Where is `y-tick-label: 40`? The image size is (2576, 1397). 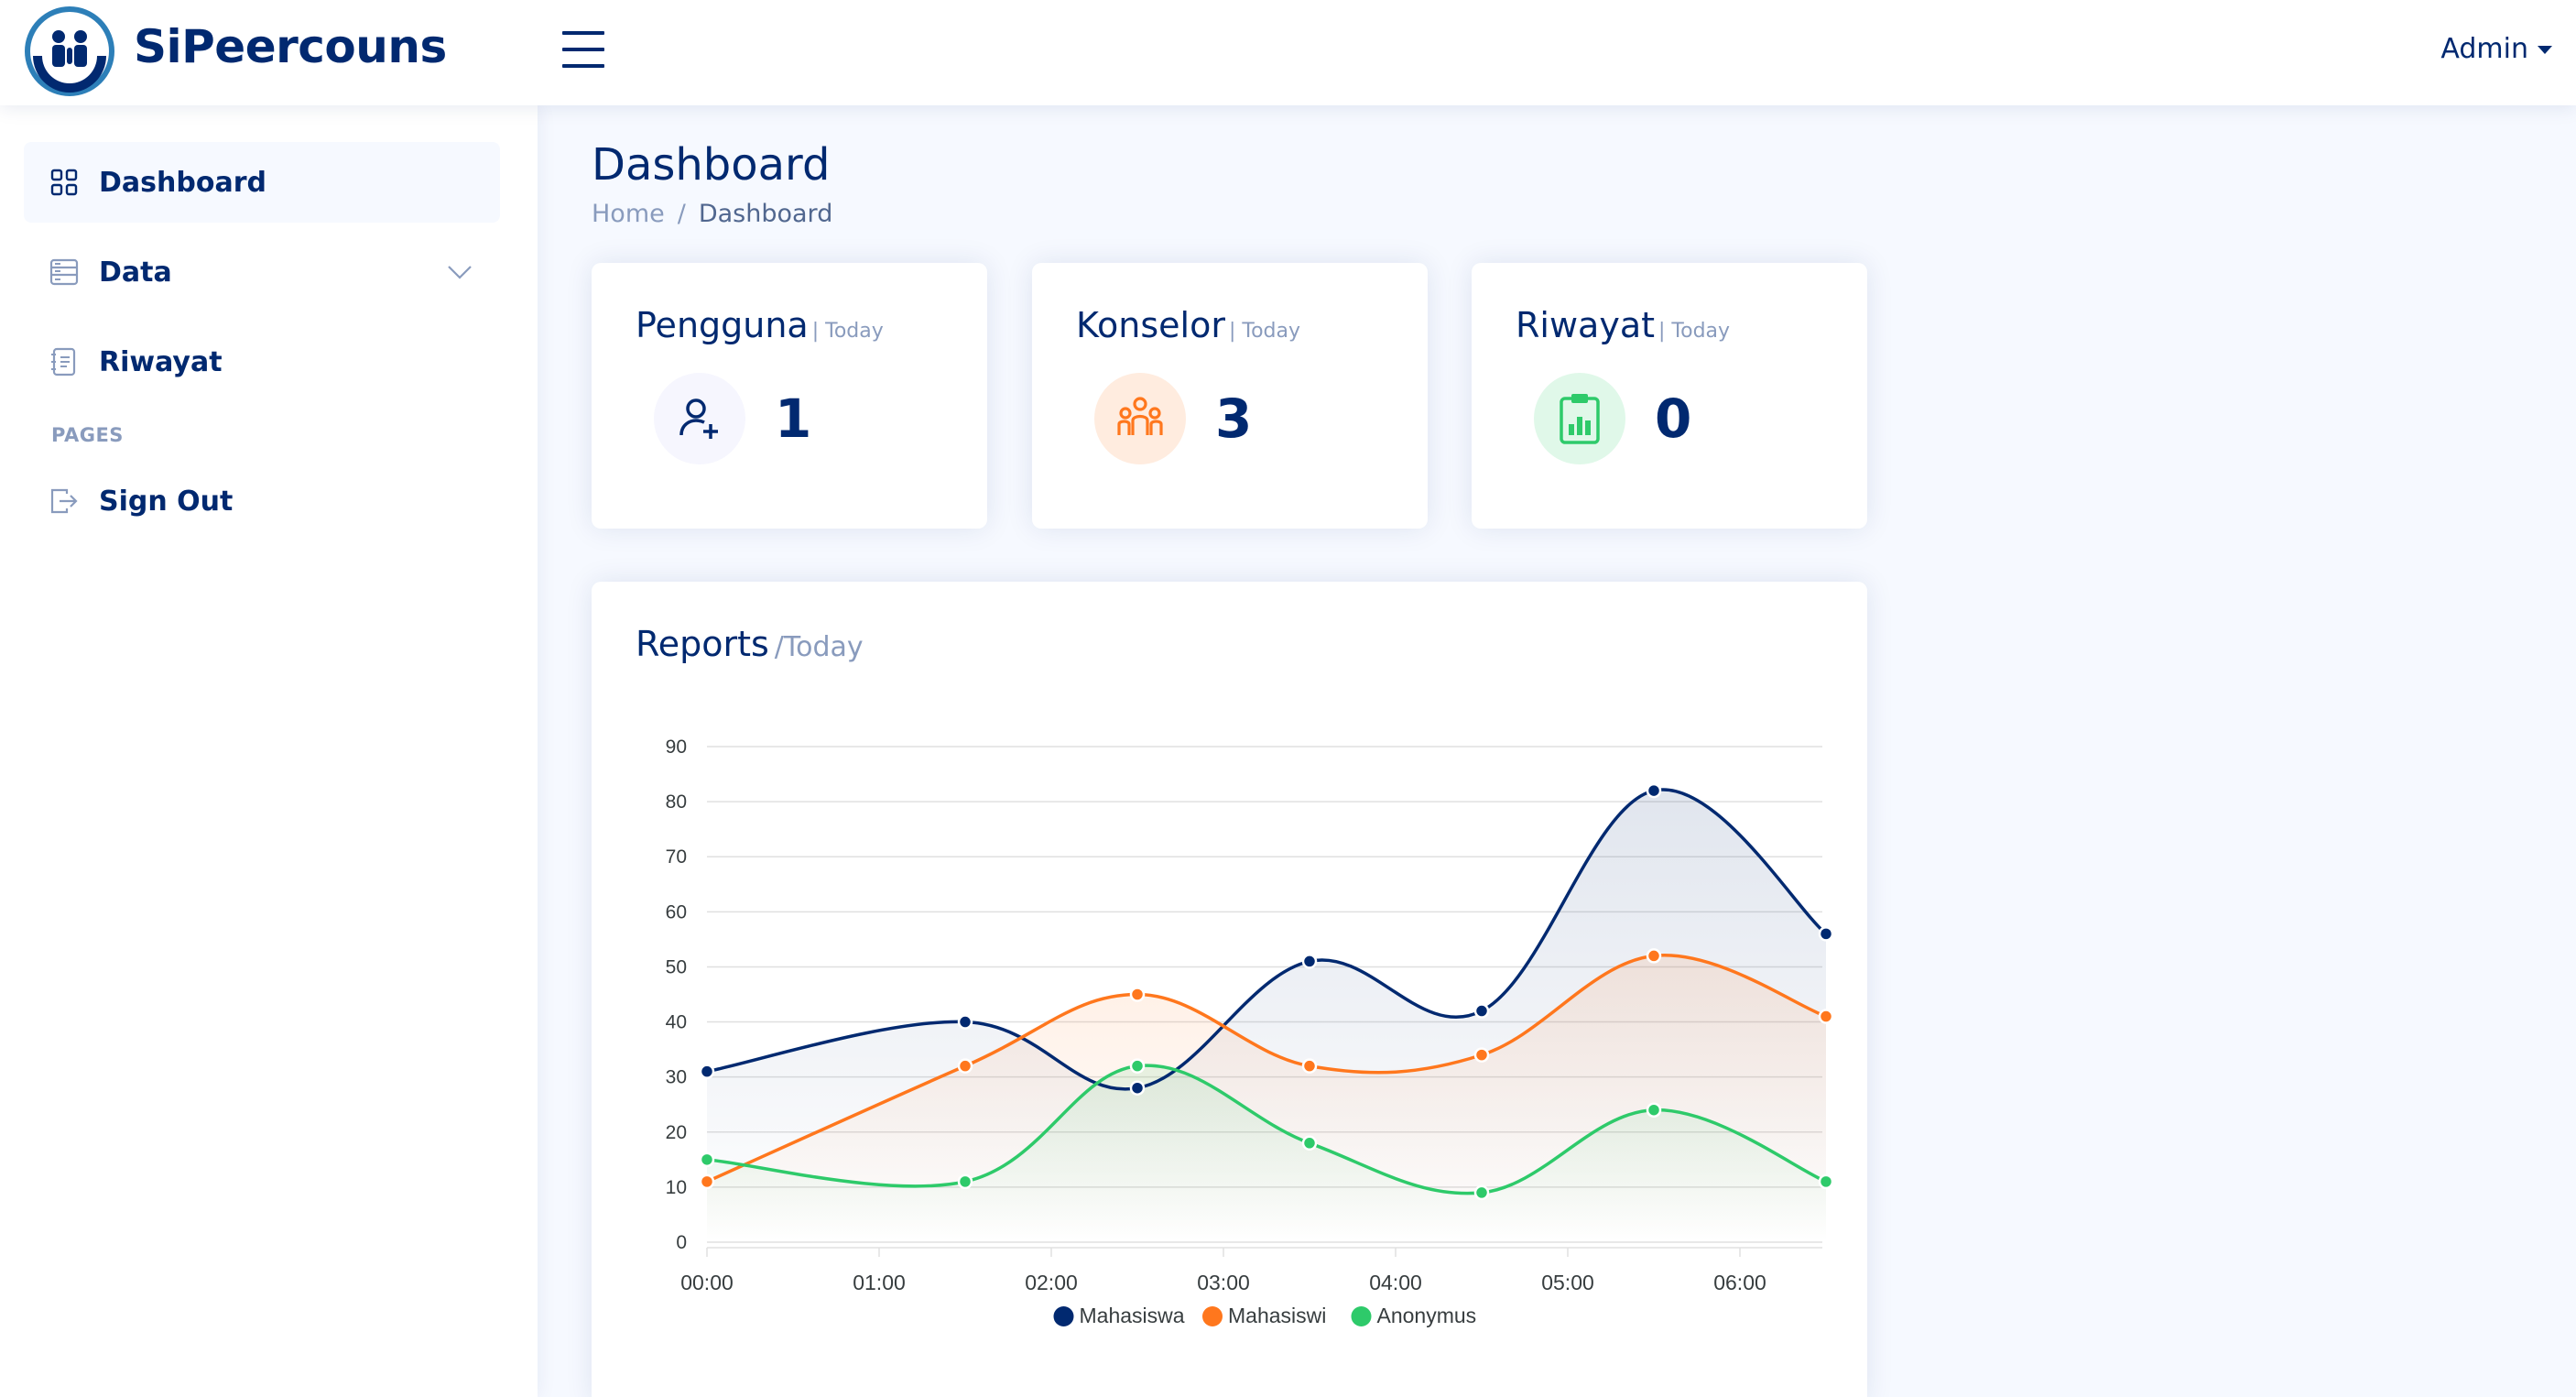
y-tick-label: 40 is located at coordinates (676, 1022).